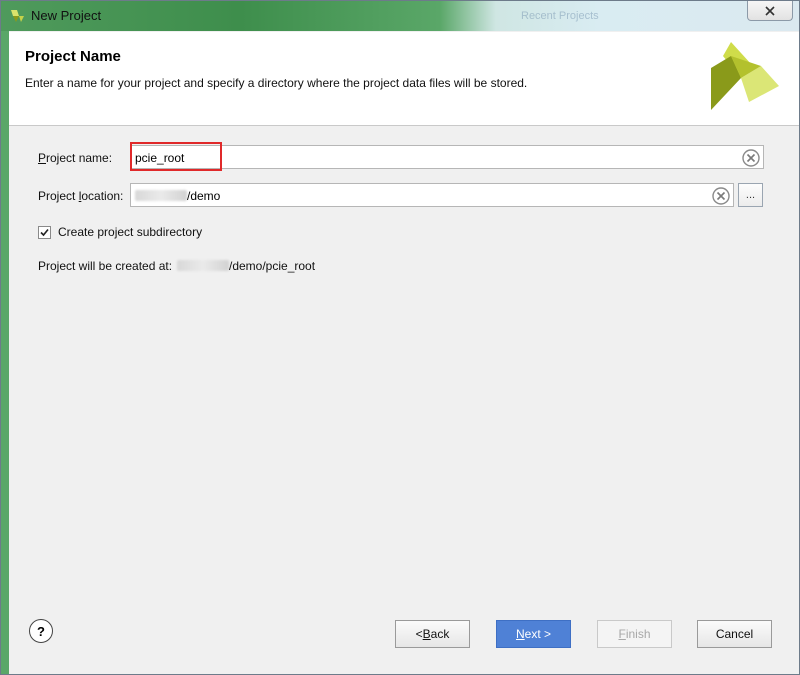 This screenshot has width=800, height=675. I want to click on close-button, so click(770, 11).